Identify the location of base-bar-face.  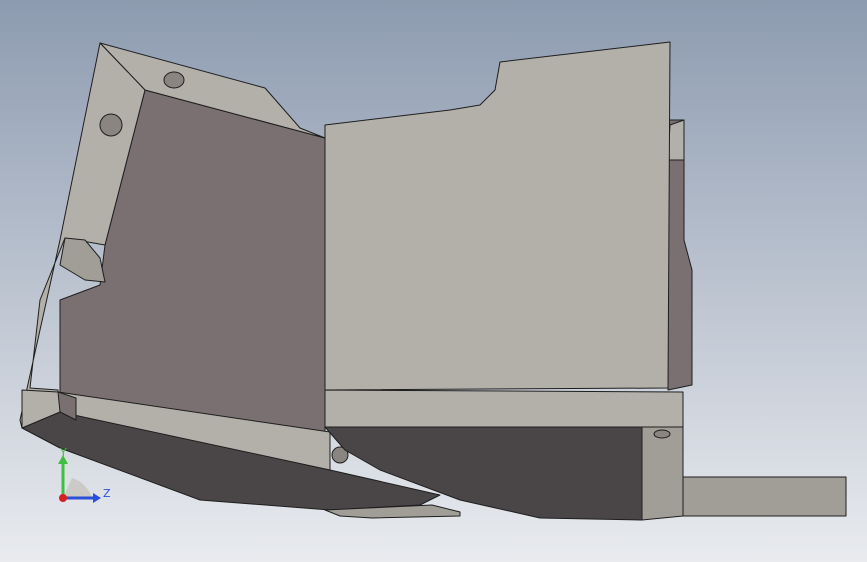
(764, 496).